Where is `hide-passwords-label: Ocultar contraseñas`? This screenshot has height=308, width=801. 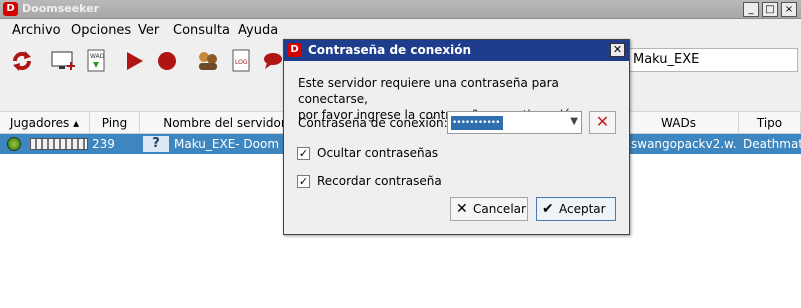 hide-passwords-label: Ocultar contraseñas is located at coordinates (377, 153).